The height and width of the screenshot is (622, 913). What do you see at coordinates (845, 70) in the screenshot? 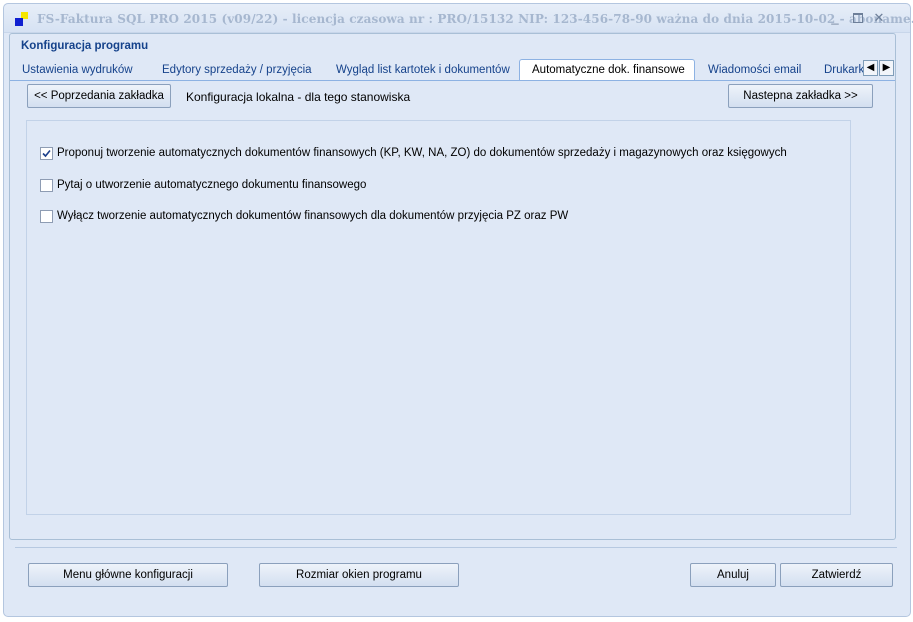
I see `tab-printers: Drukarki` at bounding box center [845, 70].